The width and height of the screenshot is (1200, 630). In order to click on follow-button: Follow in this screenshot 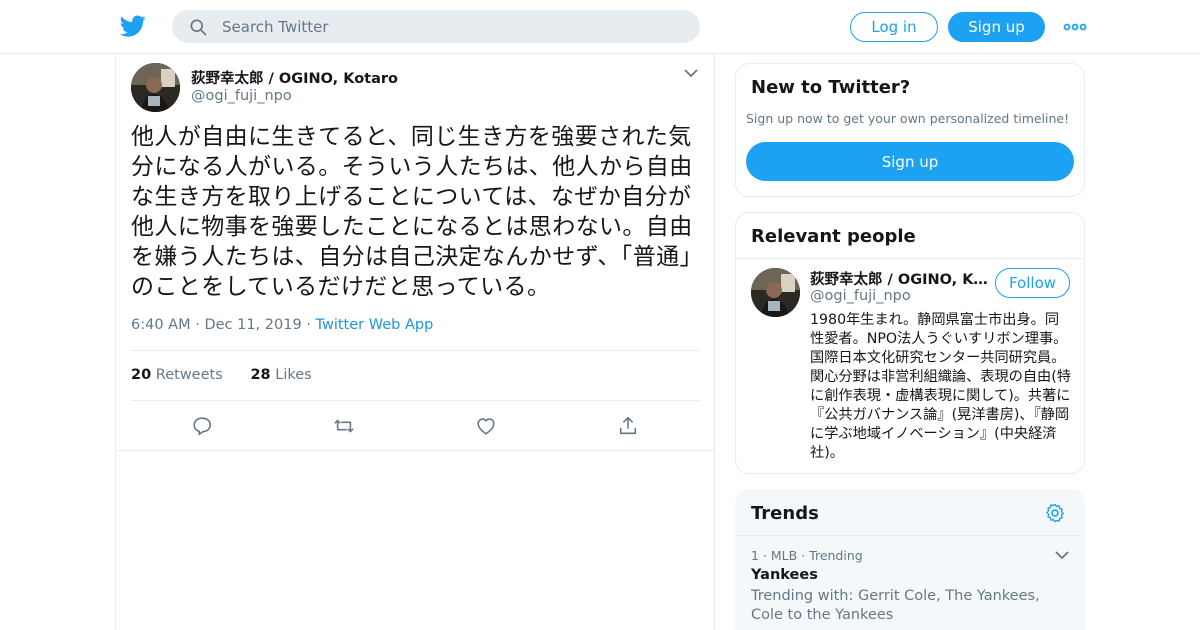, I will do `click(1032, 283)`.